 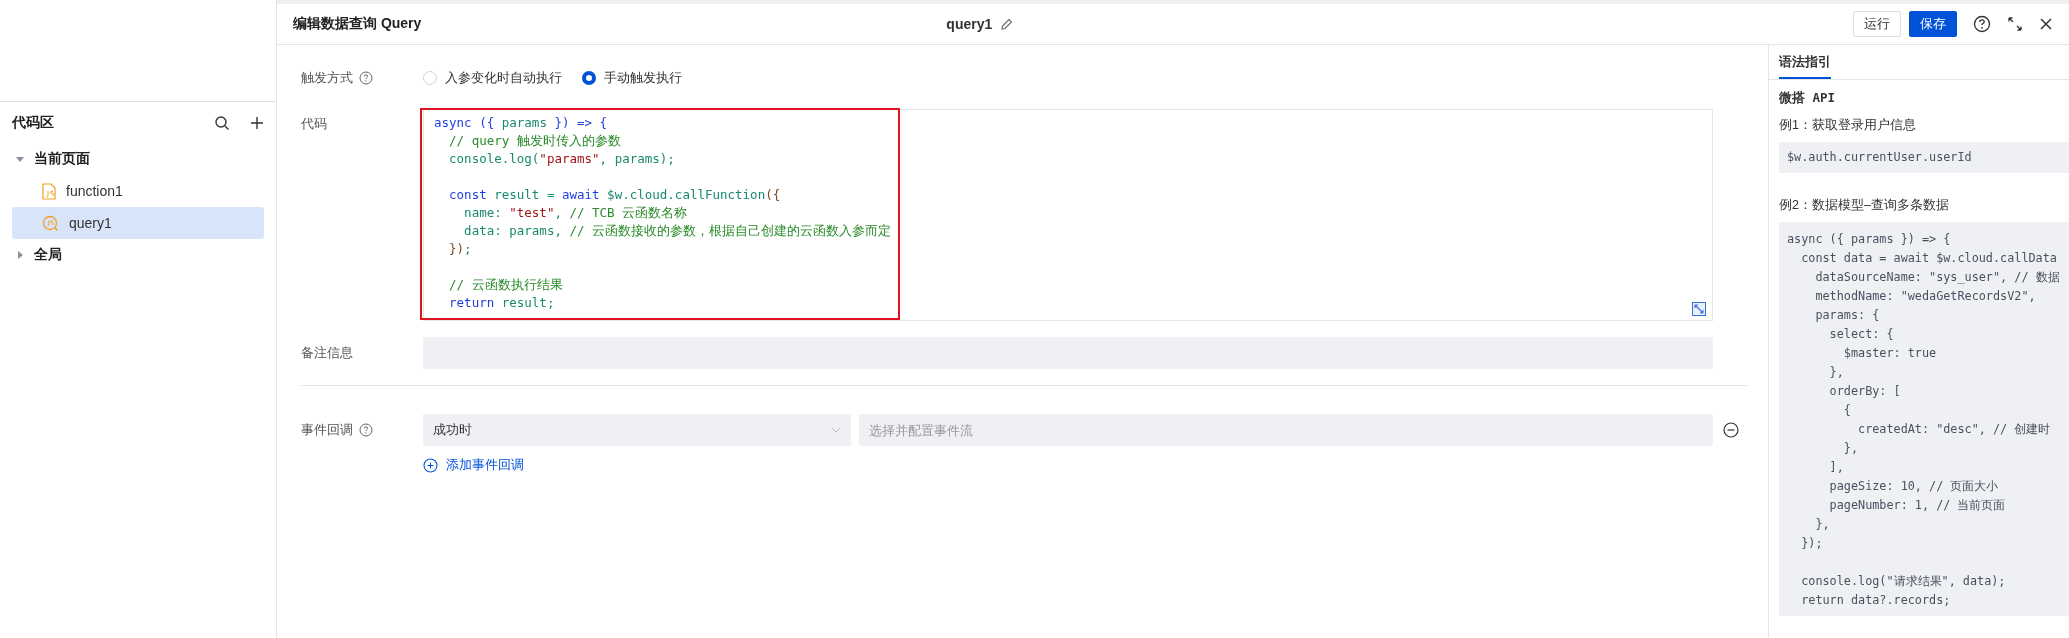 What do you see at coordinates (327, 353) in the screenshot?
I see `field-label: 备注信息` at bounding box center [327, 353].